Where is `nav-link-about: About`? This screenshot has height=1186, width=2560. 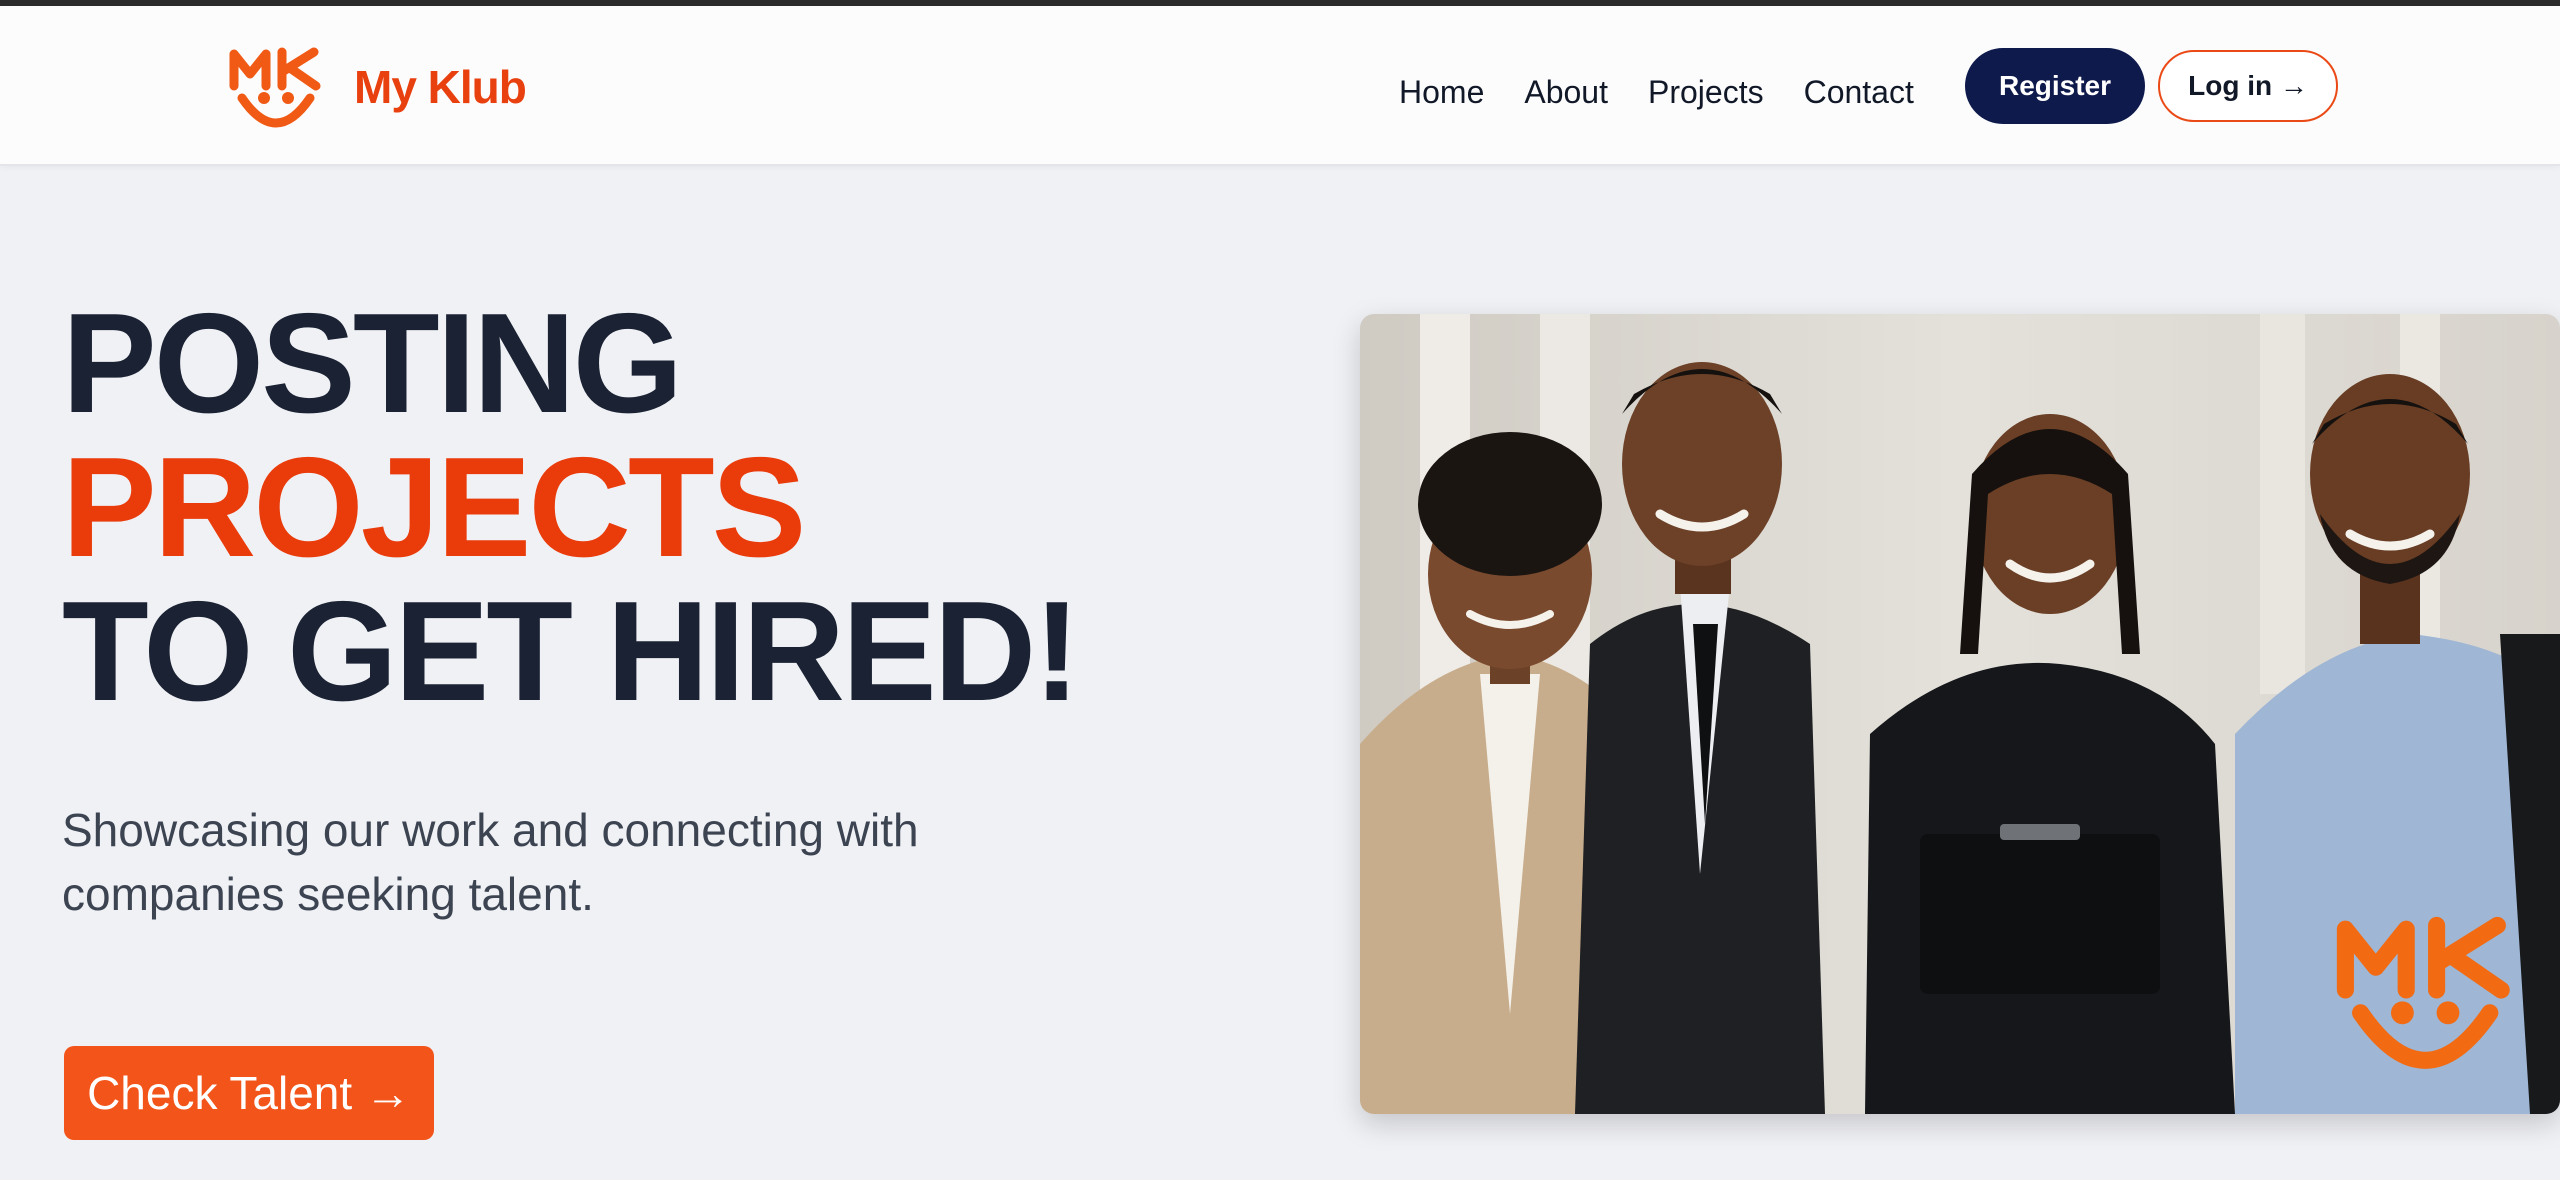 nav-link-about: About is located at coordinates (1566, 92).